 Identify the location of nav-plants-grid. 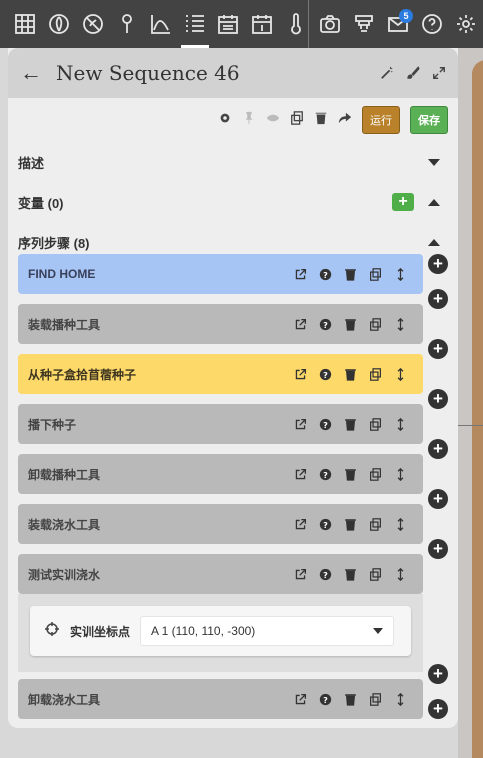
(25, 24).